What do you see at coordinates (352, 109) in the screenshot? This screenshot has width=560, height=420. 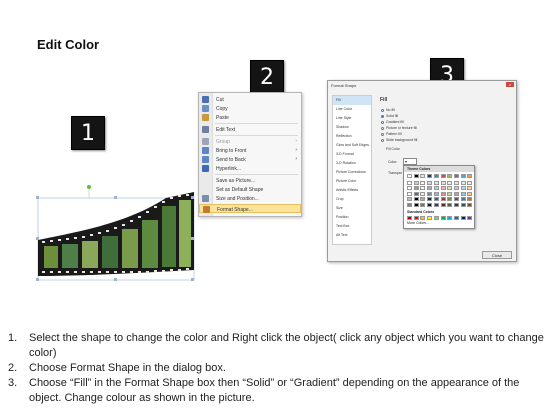 I see `nav-item-line-color: Line Color` at bounding box center [352, 109].